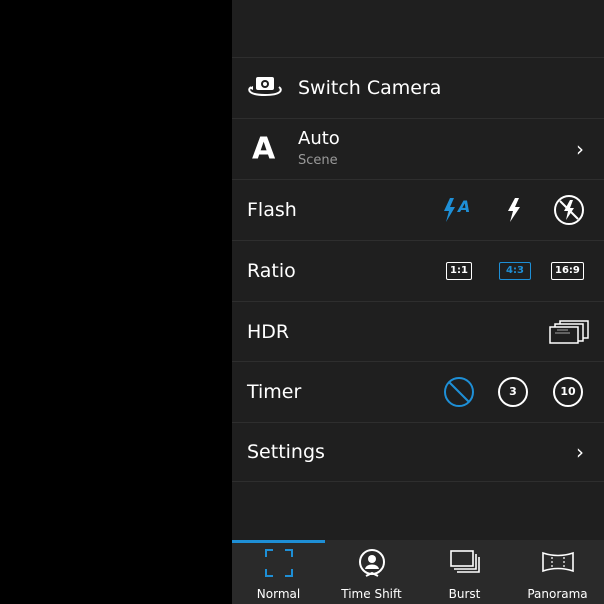 Image resolution: width=604 pixels, height=604 pixels. What do you see at coordinates (464, 206) in the screenshot?
I see `flash-auto-text: A` at bounding box center [464, 206].